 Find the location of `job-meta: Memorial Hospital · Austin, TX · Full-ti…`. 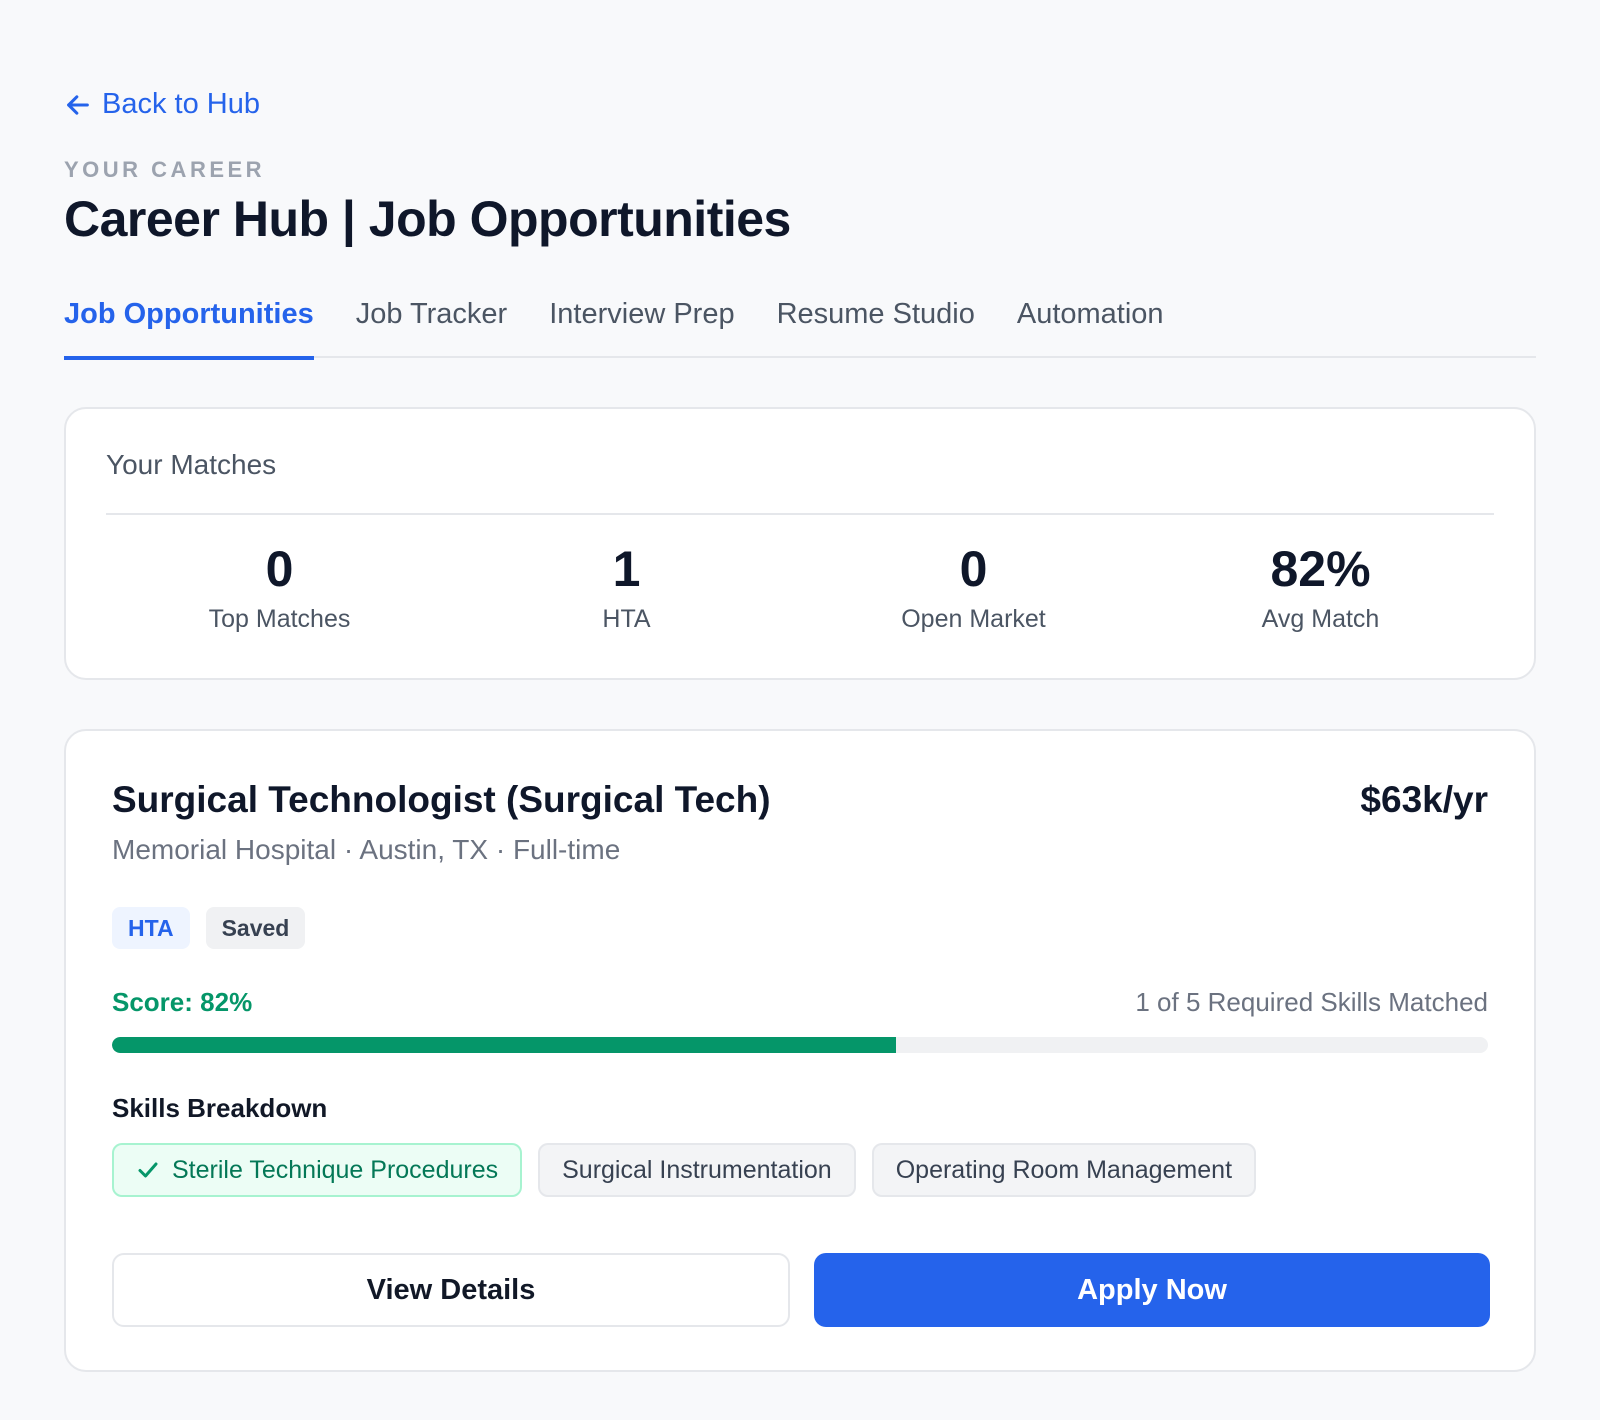

job-meta: Memorial Hospital · Austin, TX · Full-ti… is located at coordinates (366, 849).